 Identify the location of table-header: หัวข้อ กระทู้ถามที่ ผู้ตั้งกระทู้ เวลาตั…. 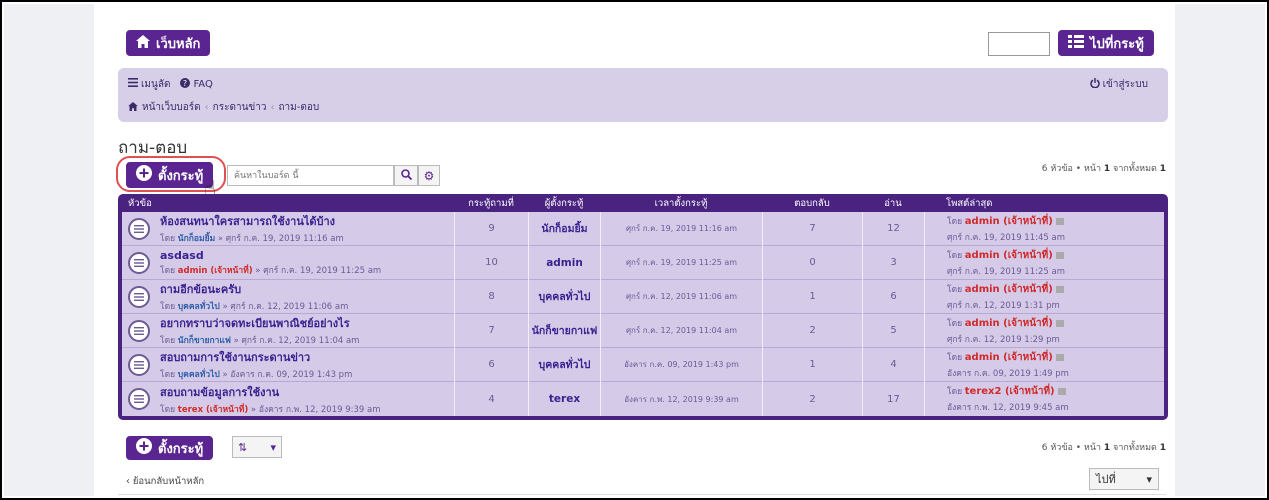
(643, 203).